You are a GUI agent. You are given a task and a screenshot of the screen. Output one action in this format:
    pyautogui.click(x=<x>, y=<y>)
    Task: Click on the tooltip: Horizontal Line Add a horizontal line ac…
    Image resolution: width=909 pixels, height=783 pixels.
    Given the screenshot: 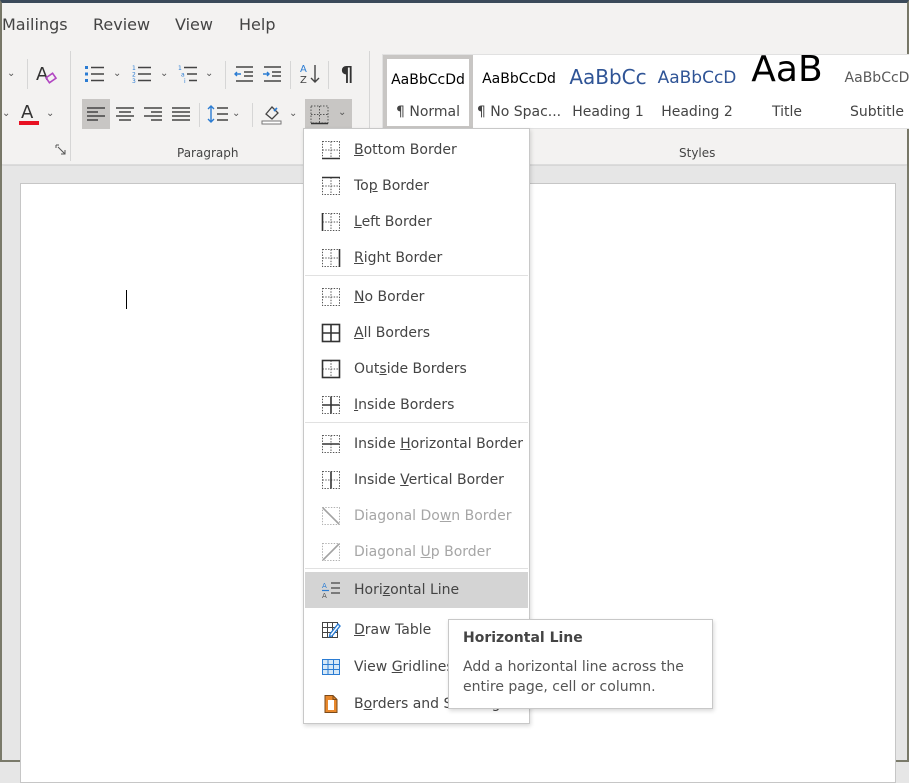 What is the action you would take?
    pyautogui.click(x=580, y=664)
    